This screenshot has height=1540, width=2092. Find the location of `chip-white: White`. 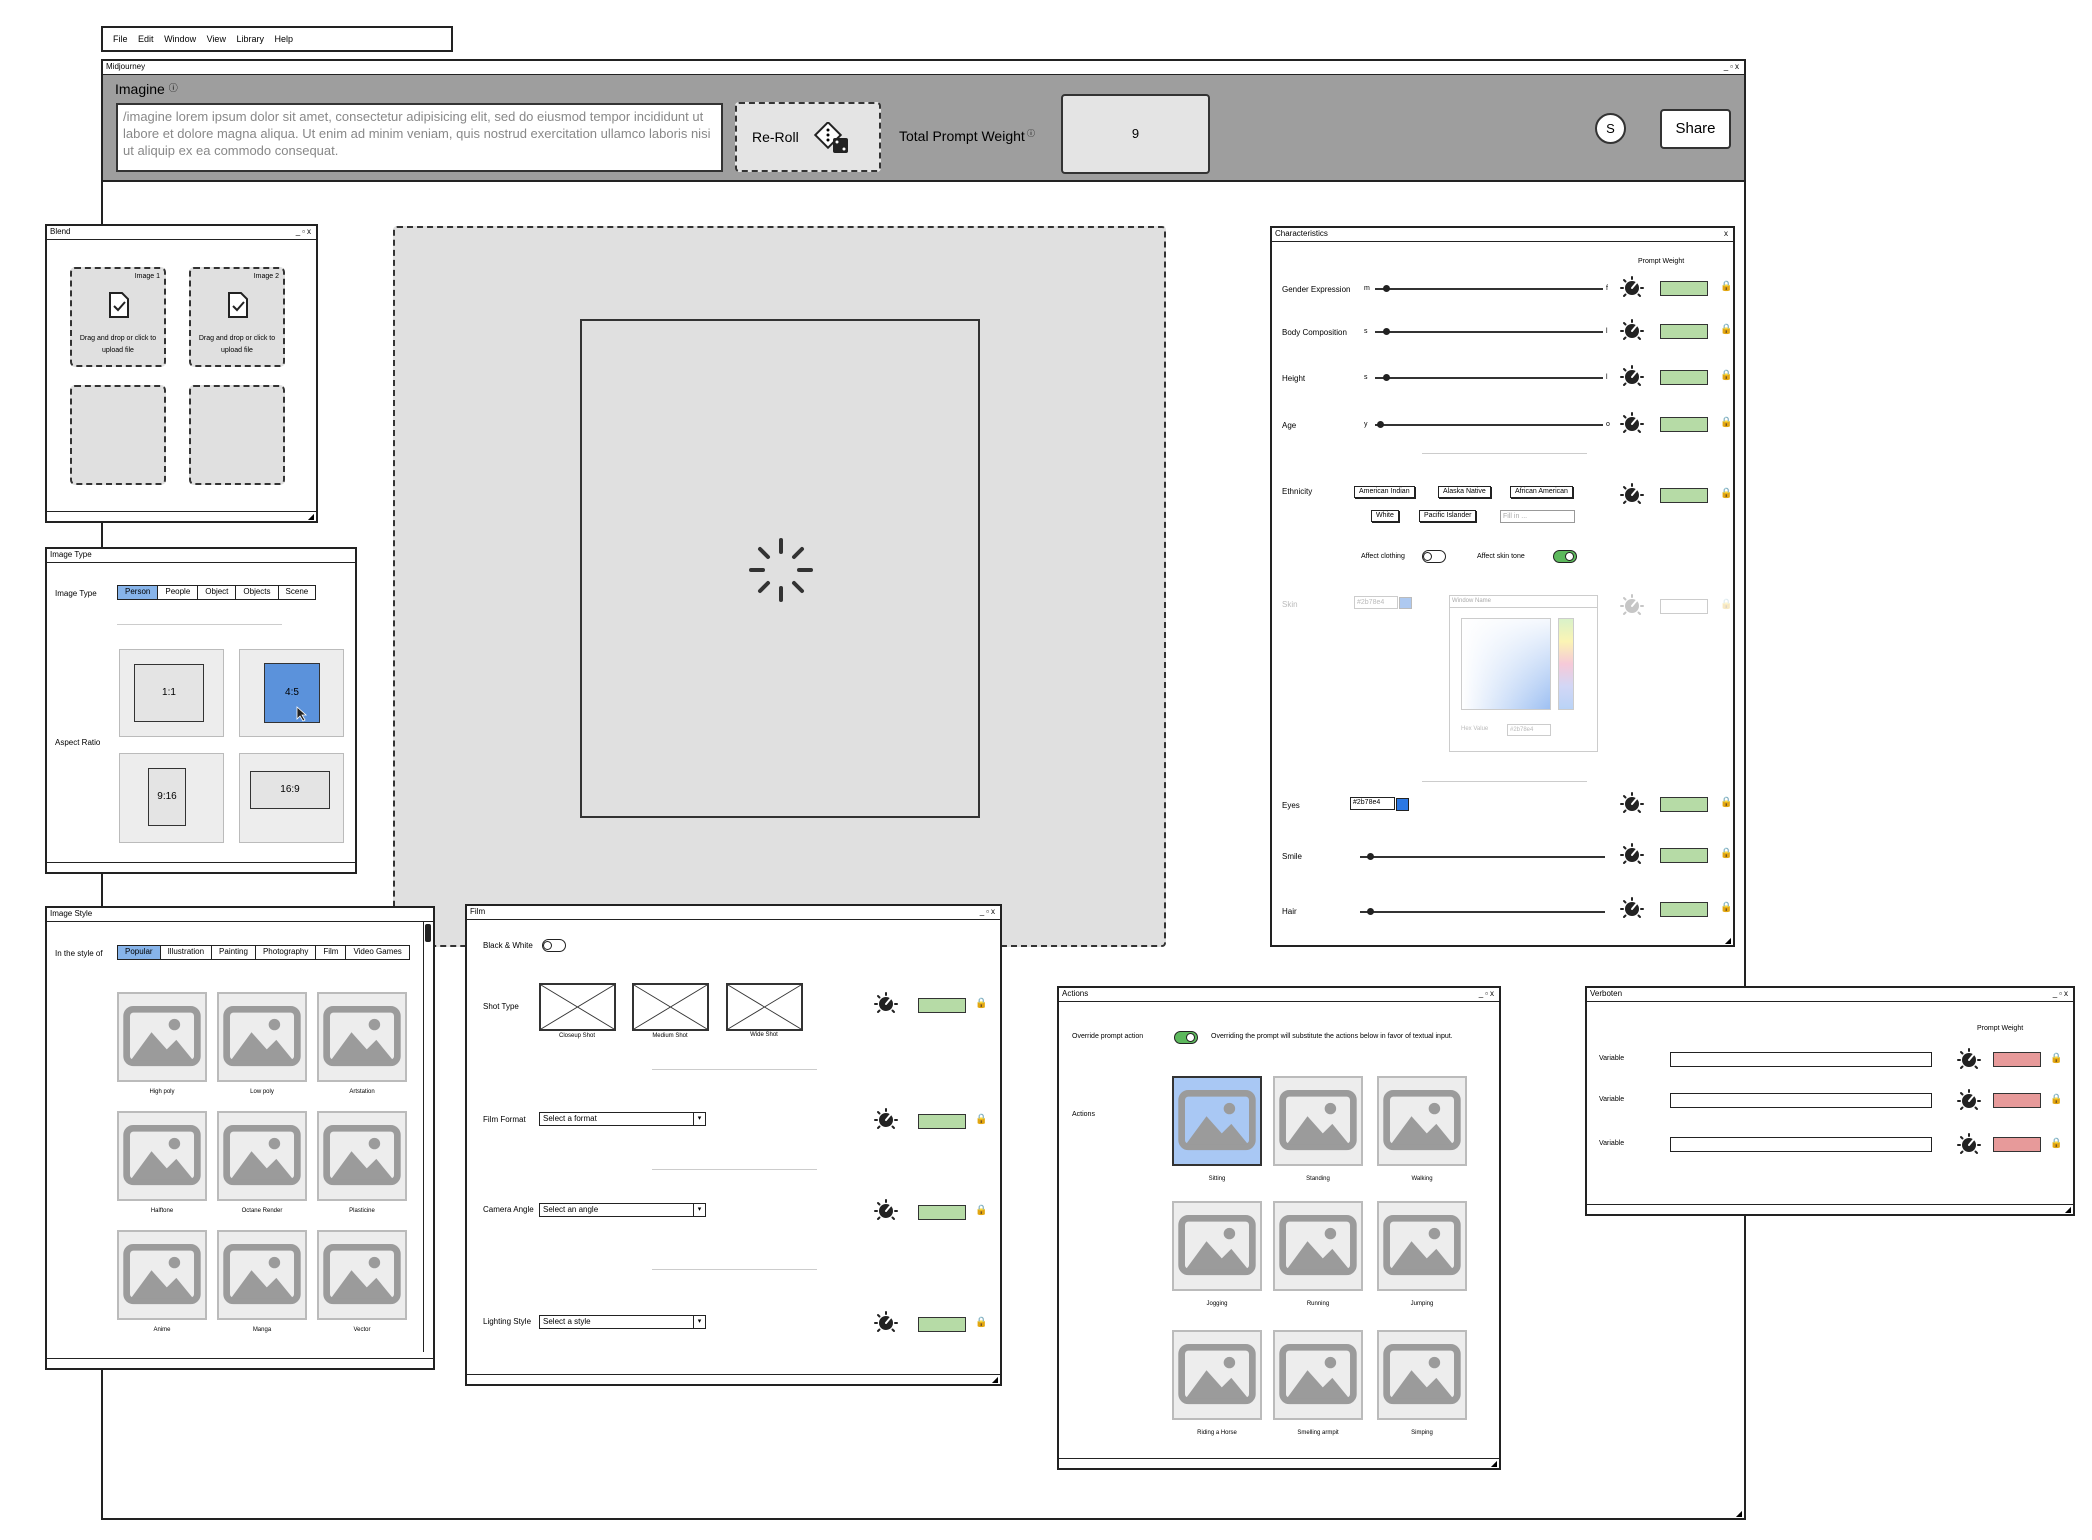

chip-white: White is located at coordinates (1385, 516).